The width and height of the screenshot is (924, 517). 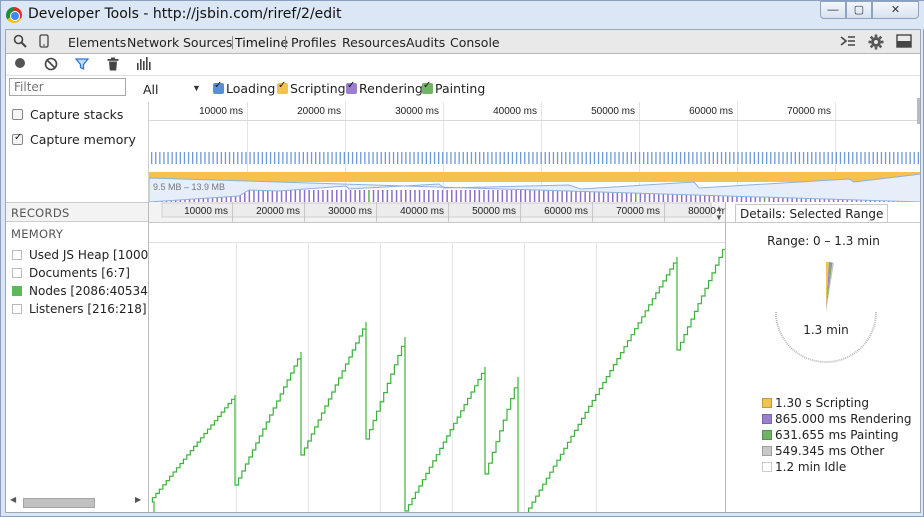 What do you see at coordinates (67, 87) in the screenshot?
I see `filter-input` at bounding box center [67, 87].